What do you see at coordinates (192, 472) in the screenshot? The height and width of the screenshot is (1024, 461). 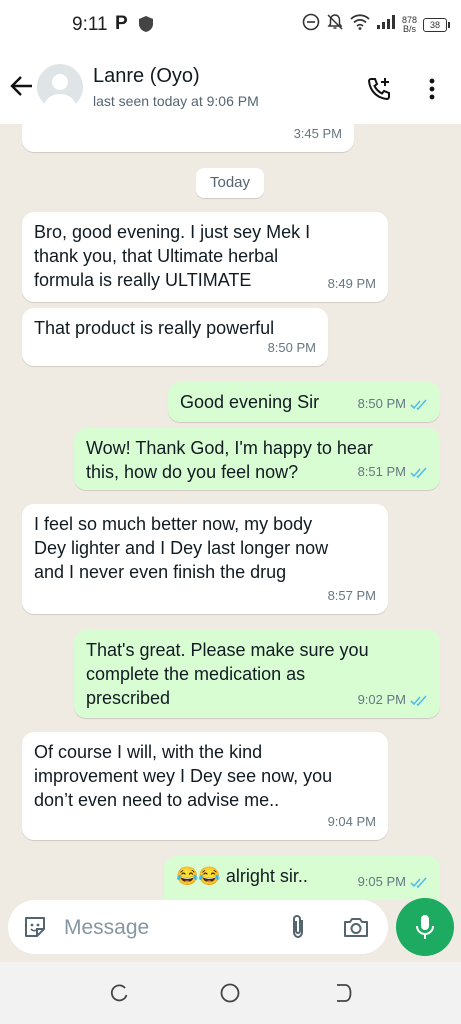 I see `message-text: this, how do you feel now?` at bounding box center [192, 472].